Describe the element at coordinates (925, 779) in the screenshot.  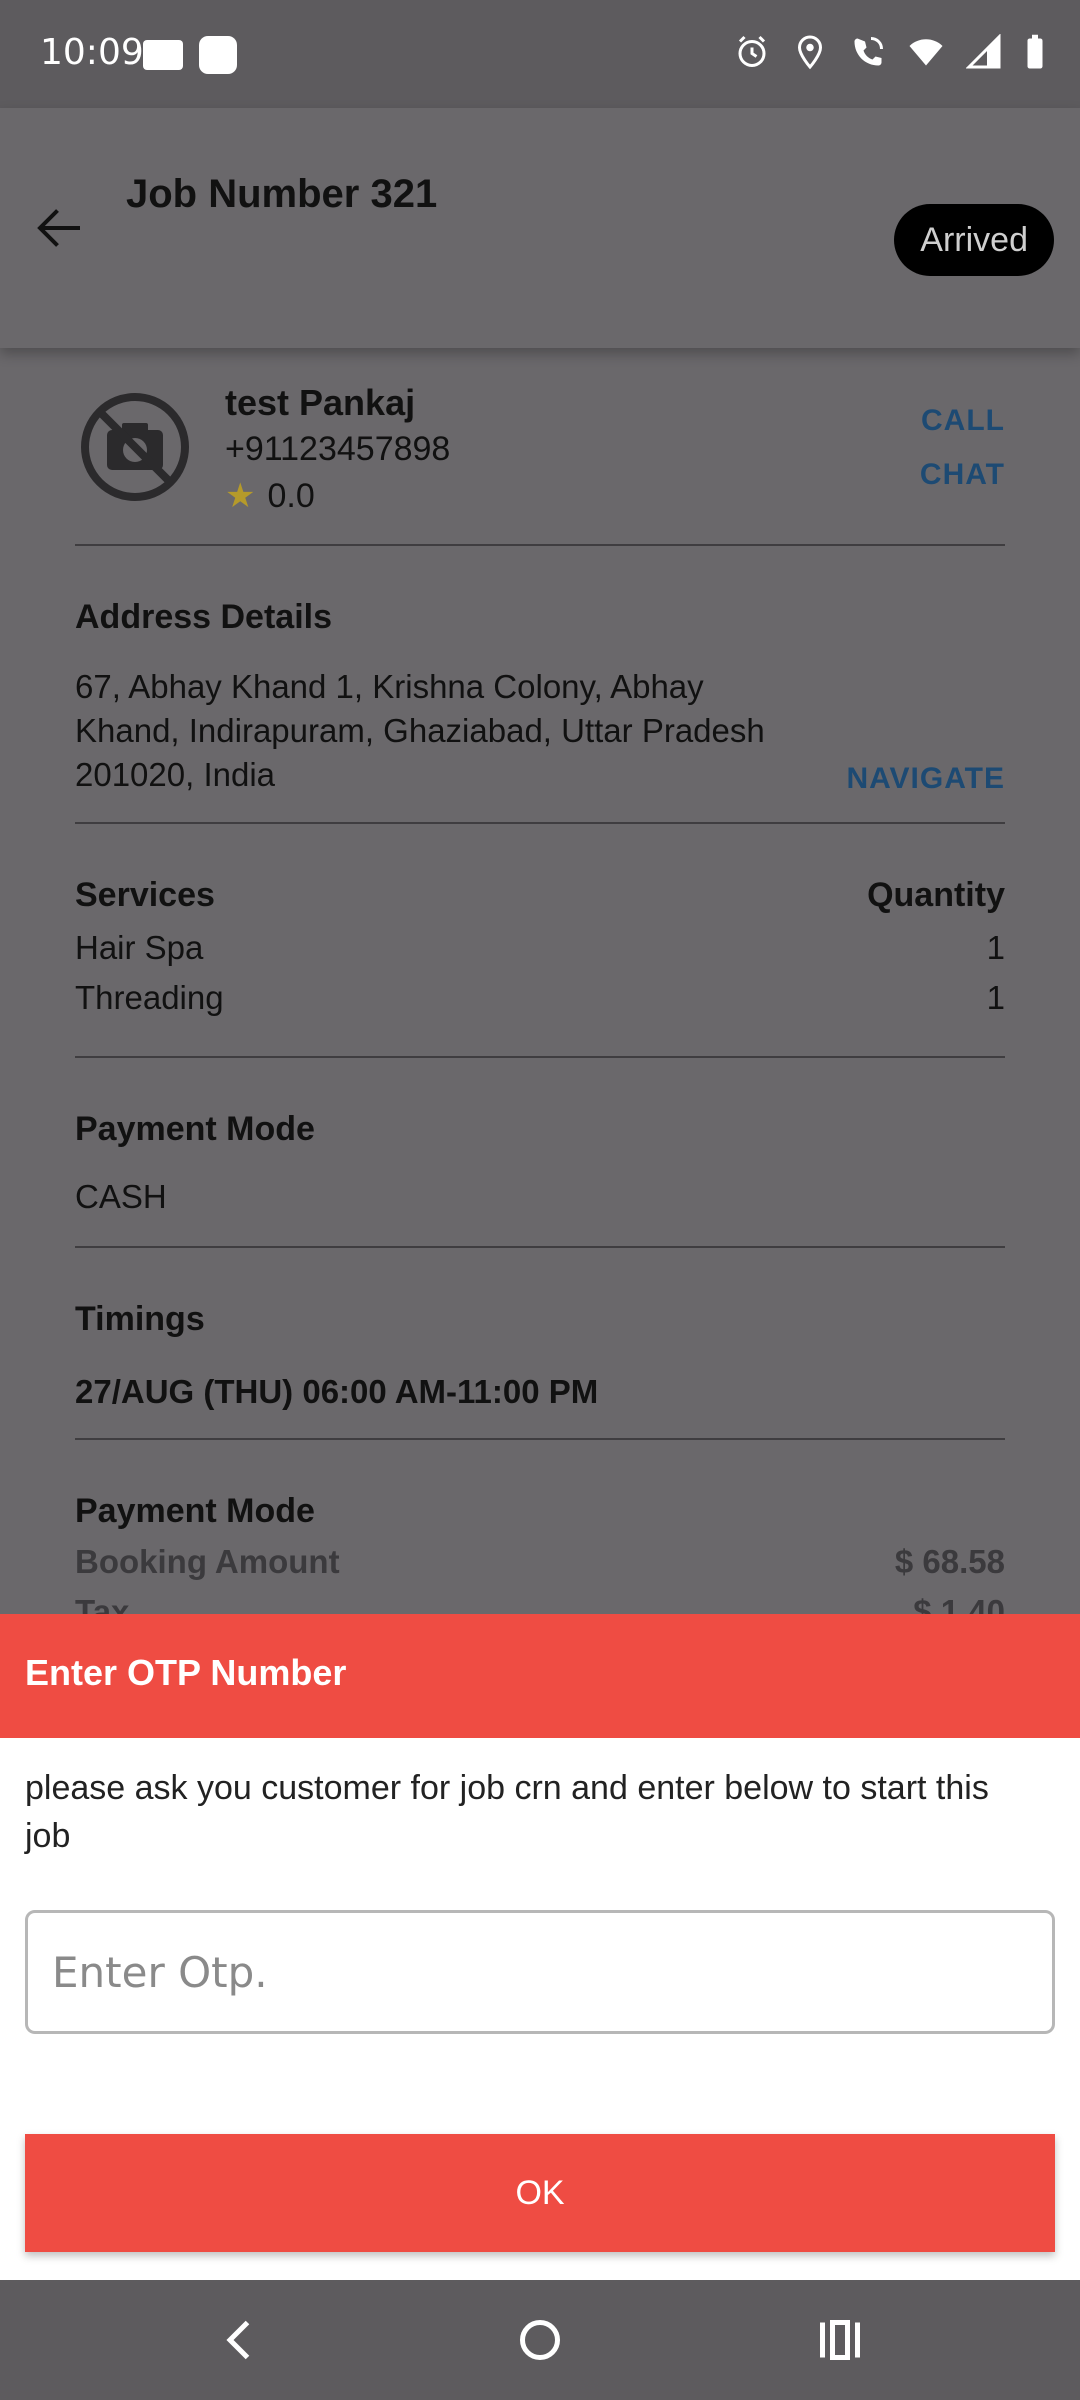
I see `navigate-button: NAVIGATE` at that location.